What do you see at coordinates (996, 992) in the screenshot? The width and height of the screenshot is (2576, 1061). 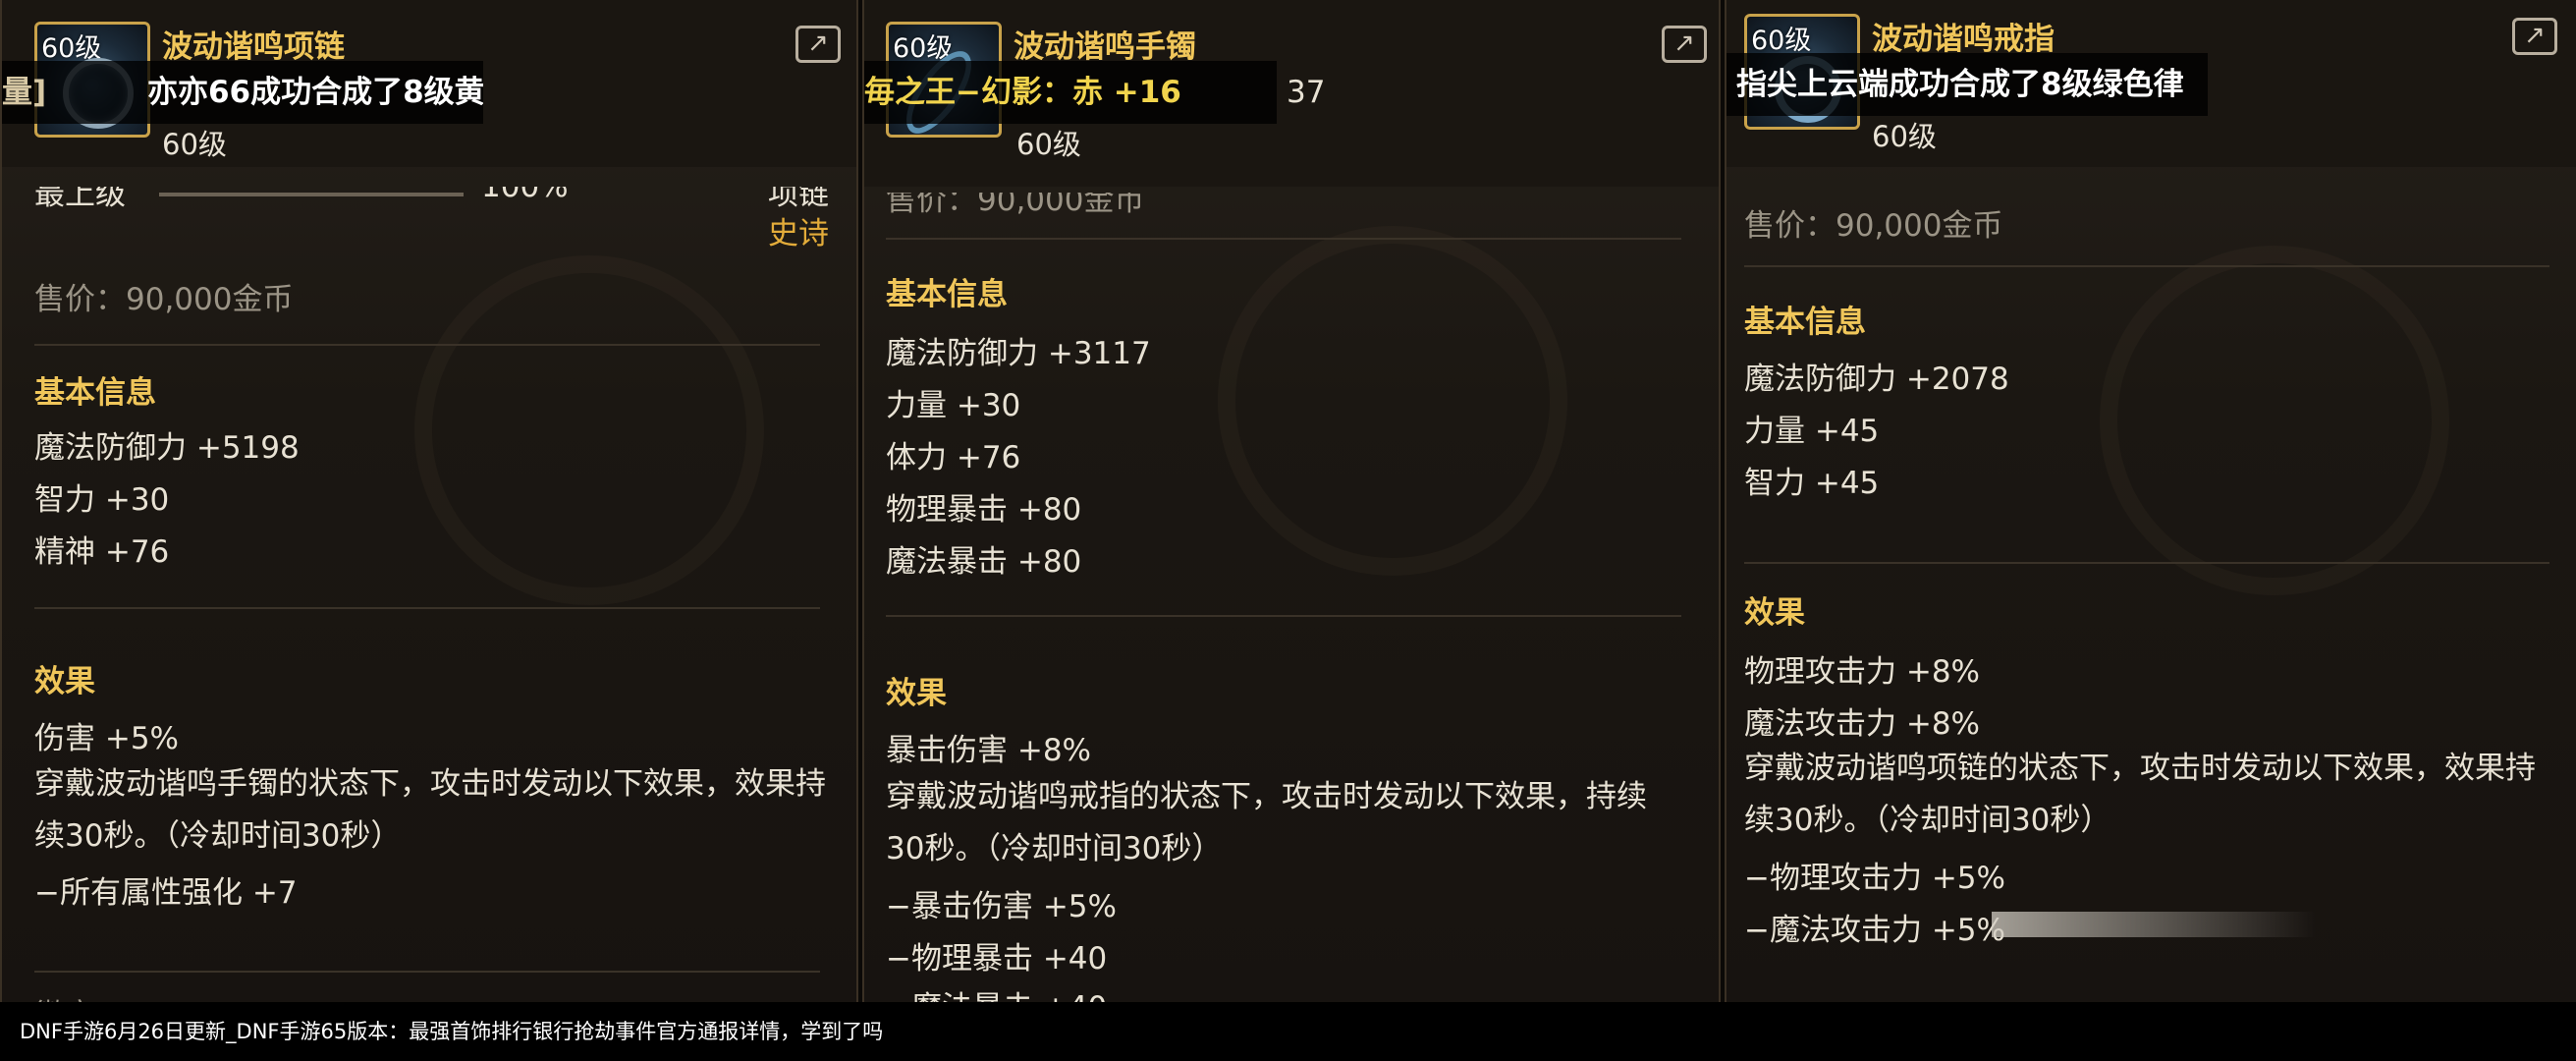 I see `effect-sub-line: −魔法暴击 +40` at bounding box center [996, 992].